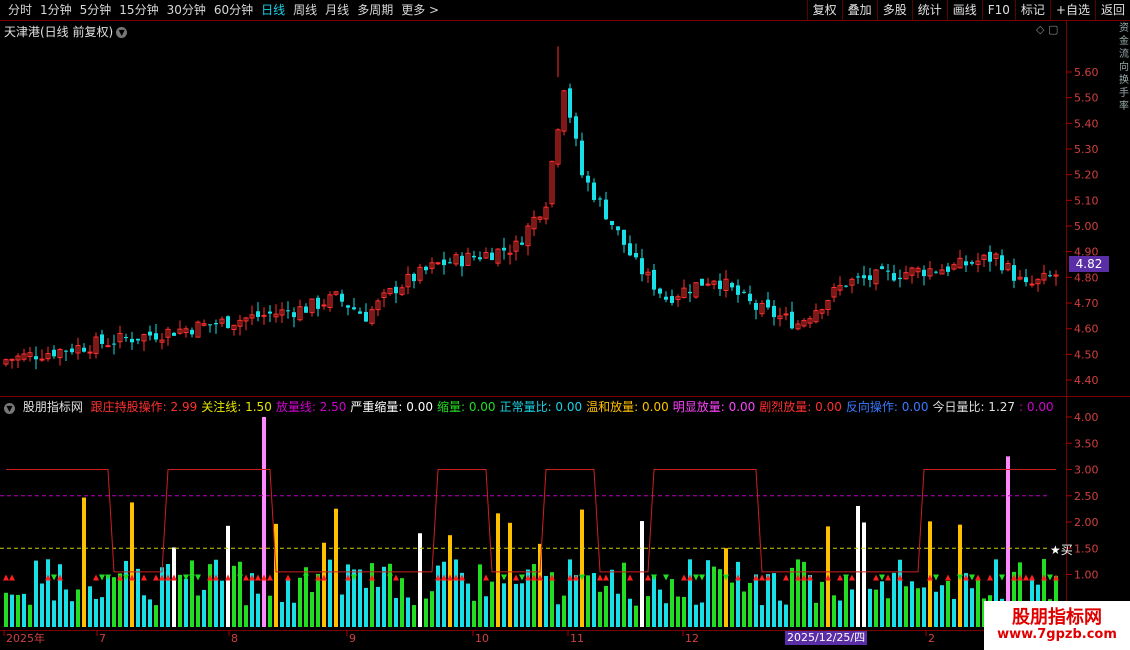 Image resolution: width=1130 pixels, height=650 pixels. I want to click on price-tick-label: 4.50, so click(1086, 354).